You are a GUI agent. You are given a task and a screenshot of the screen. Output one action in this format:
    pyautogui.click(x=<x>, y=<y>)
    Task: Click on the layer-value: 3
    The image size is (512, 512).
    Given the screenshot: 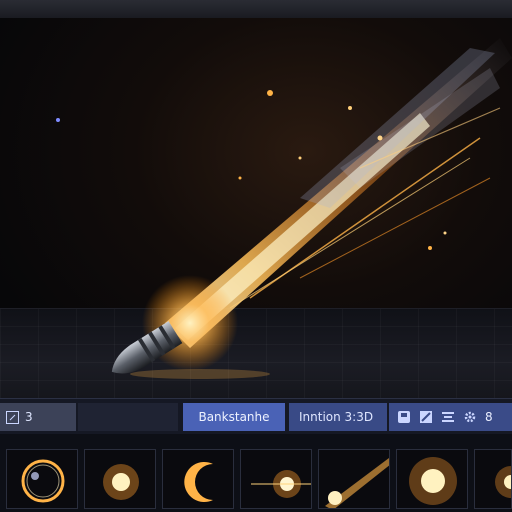 What is the action you would take?
    pyautogui.click(x=29, y=417)
    